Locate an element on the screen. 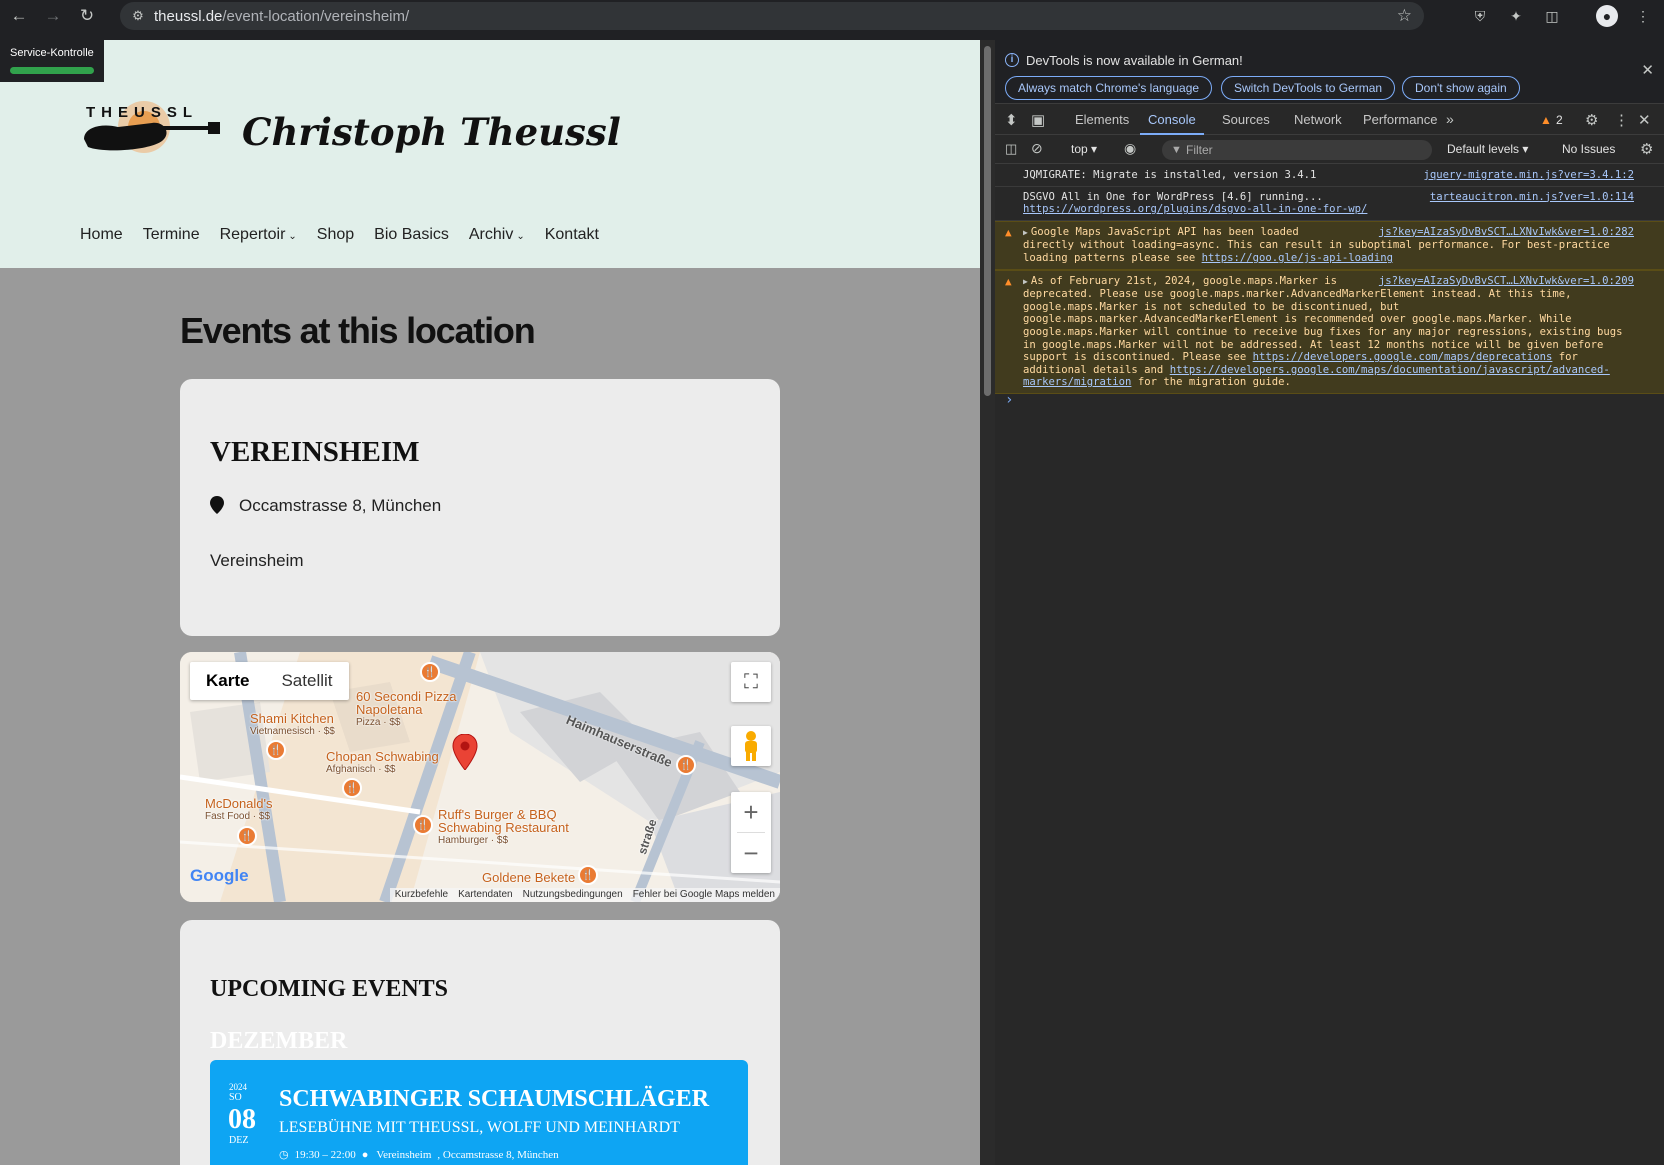 This screenshot has width=1664, height=1165. more-tabs-chevron-icon: » is located at coordinates (1450, 119).